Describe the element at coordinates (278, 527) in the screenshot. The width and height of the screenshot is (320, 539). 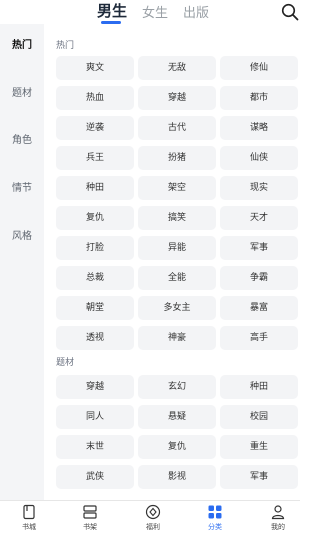
I see `nav-label-profile: 我的` at that location.